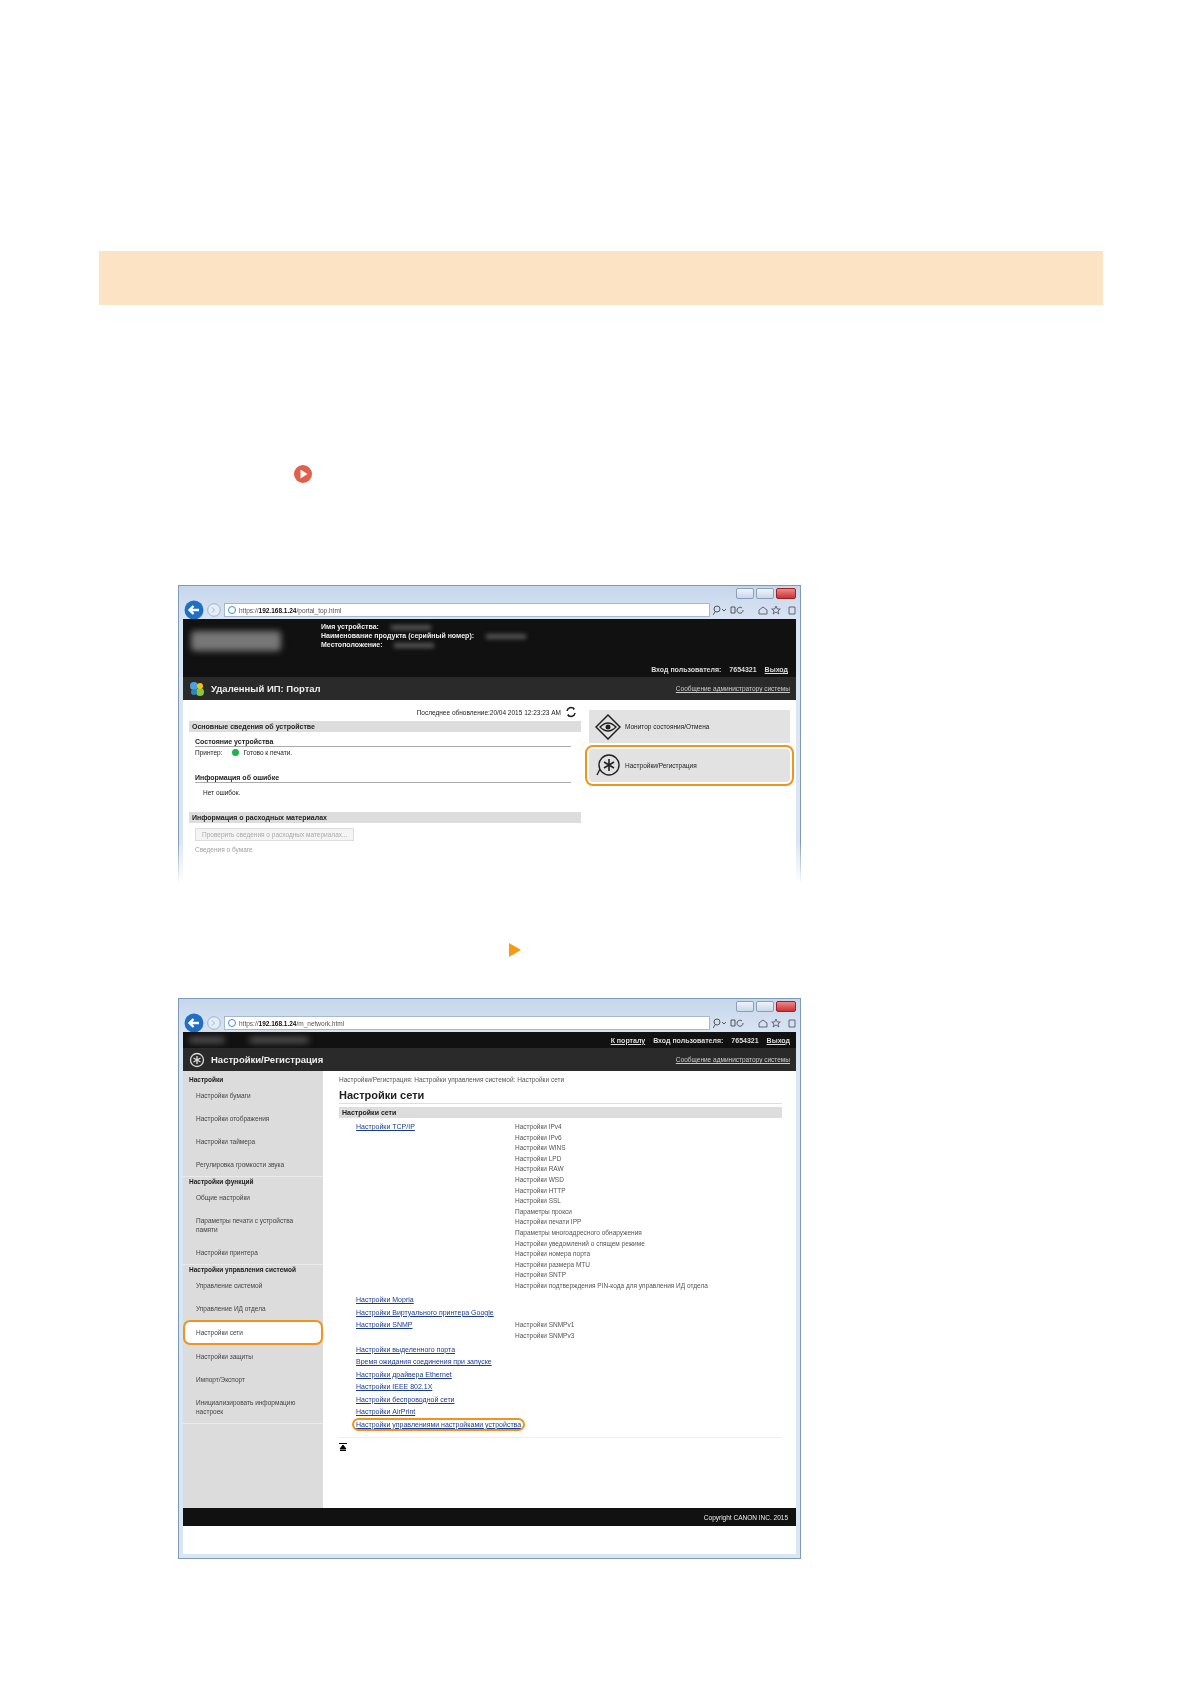 This screenshot has height=1684, width=1191. I want to click on page-title: Удаленный ИП: Портал, so click(266, 688).